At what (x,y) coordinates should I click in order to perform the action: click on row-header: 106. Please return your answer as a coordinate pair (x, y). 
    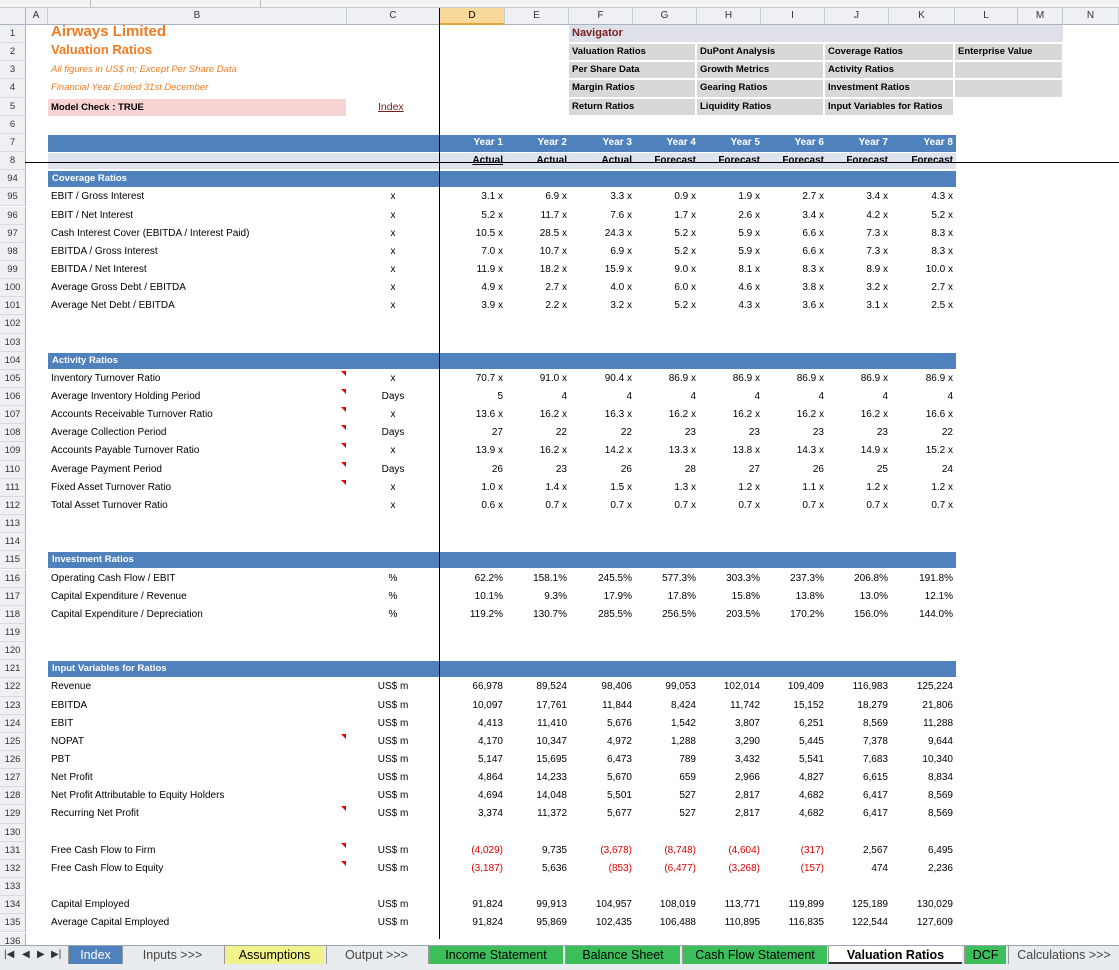
    Looking at the image, I should click on (13, 397).